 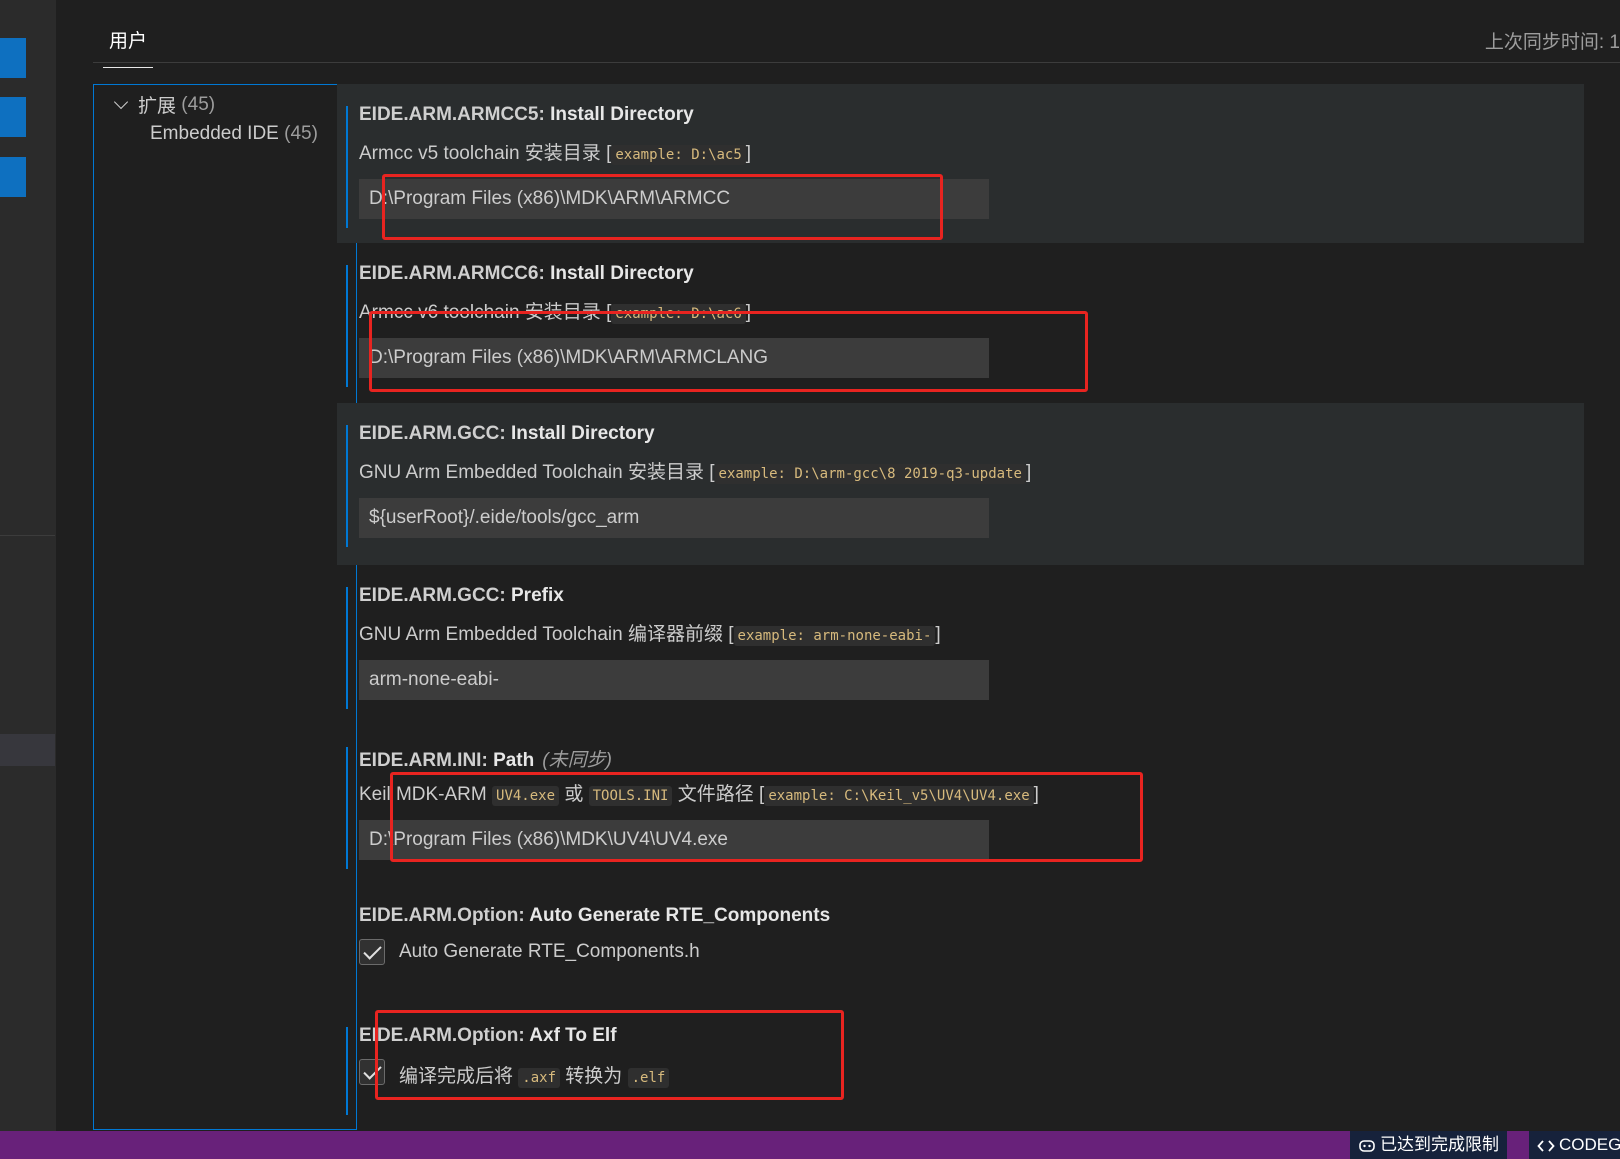 What do you see at coordinates (1367, 1145) in the screenshot?
I see `copilot-icon` at bounding box center [1367, 1145].